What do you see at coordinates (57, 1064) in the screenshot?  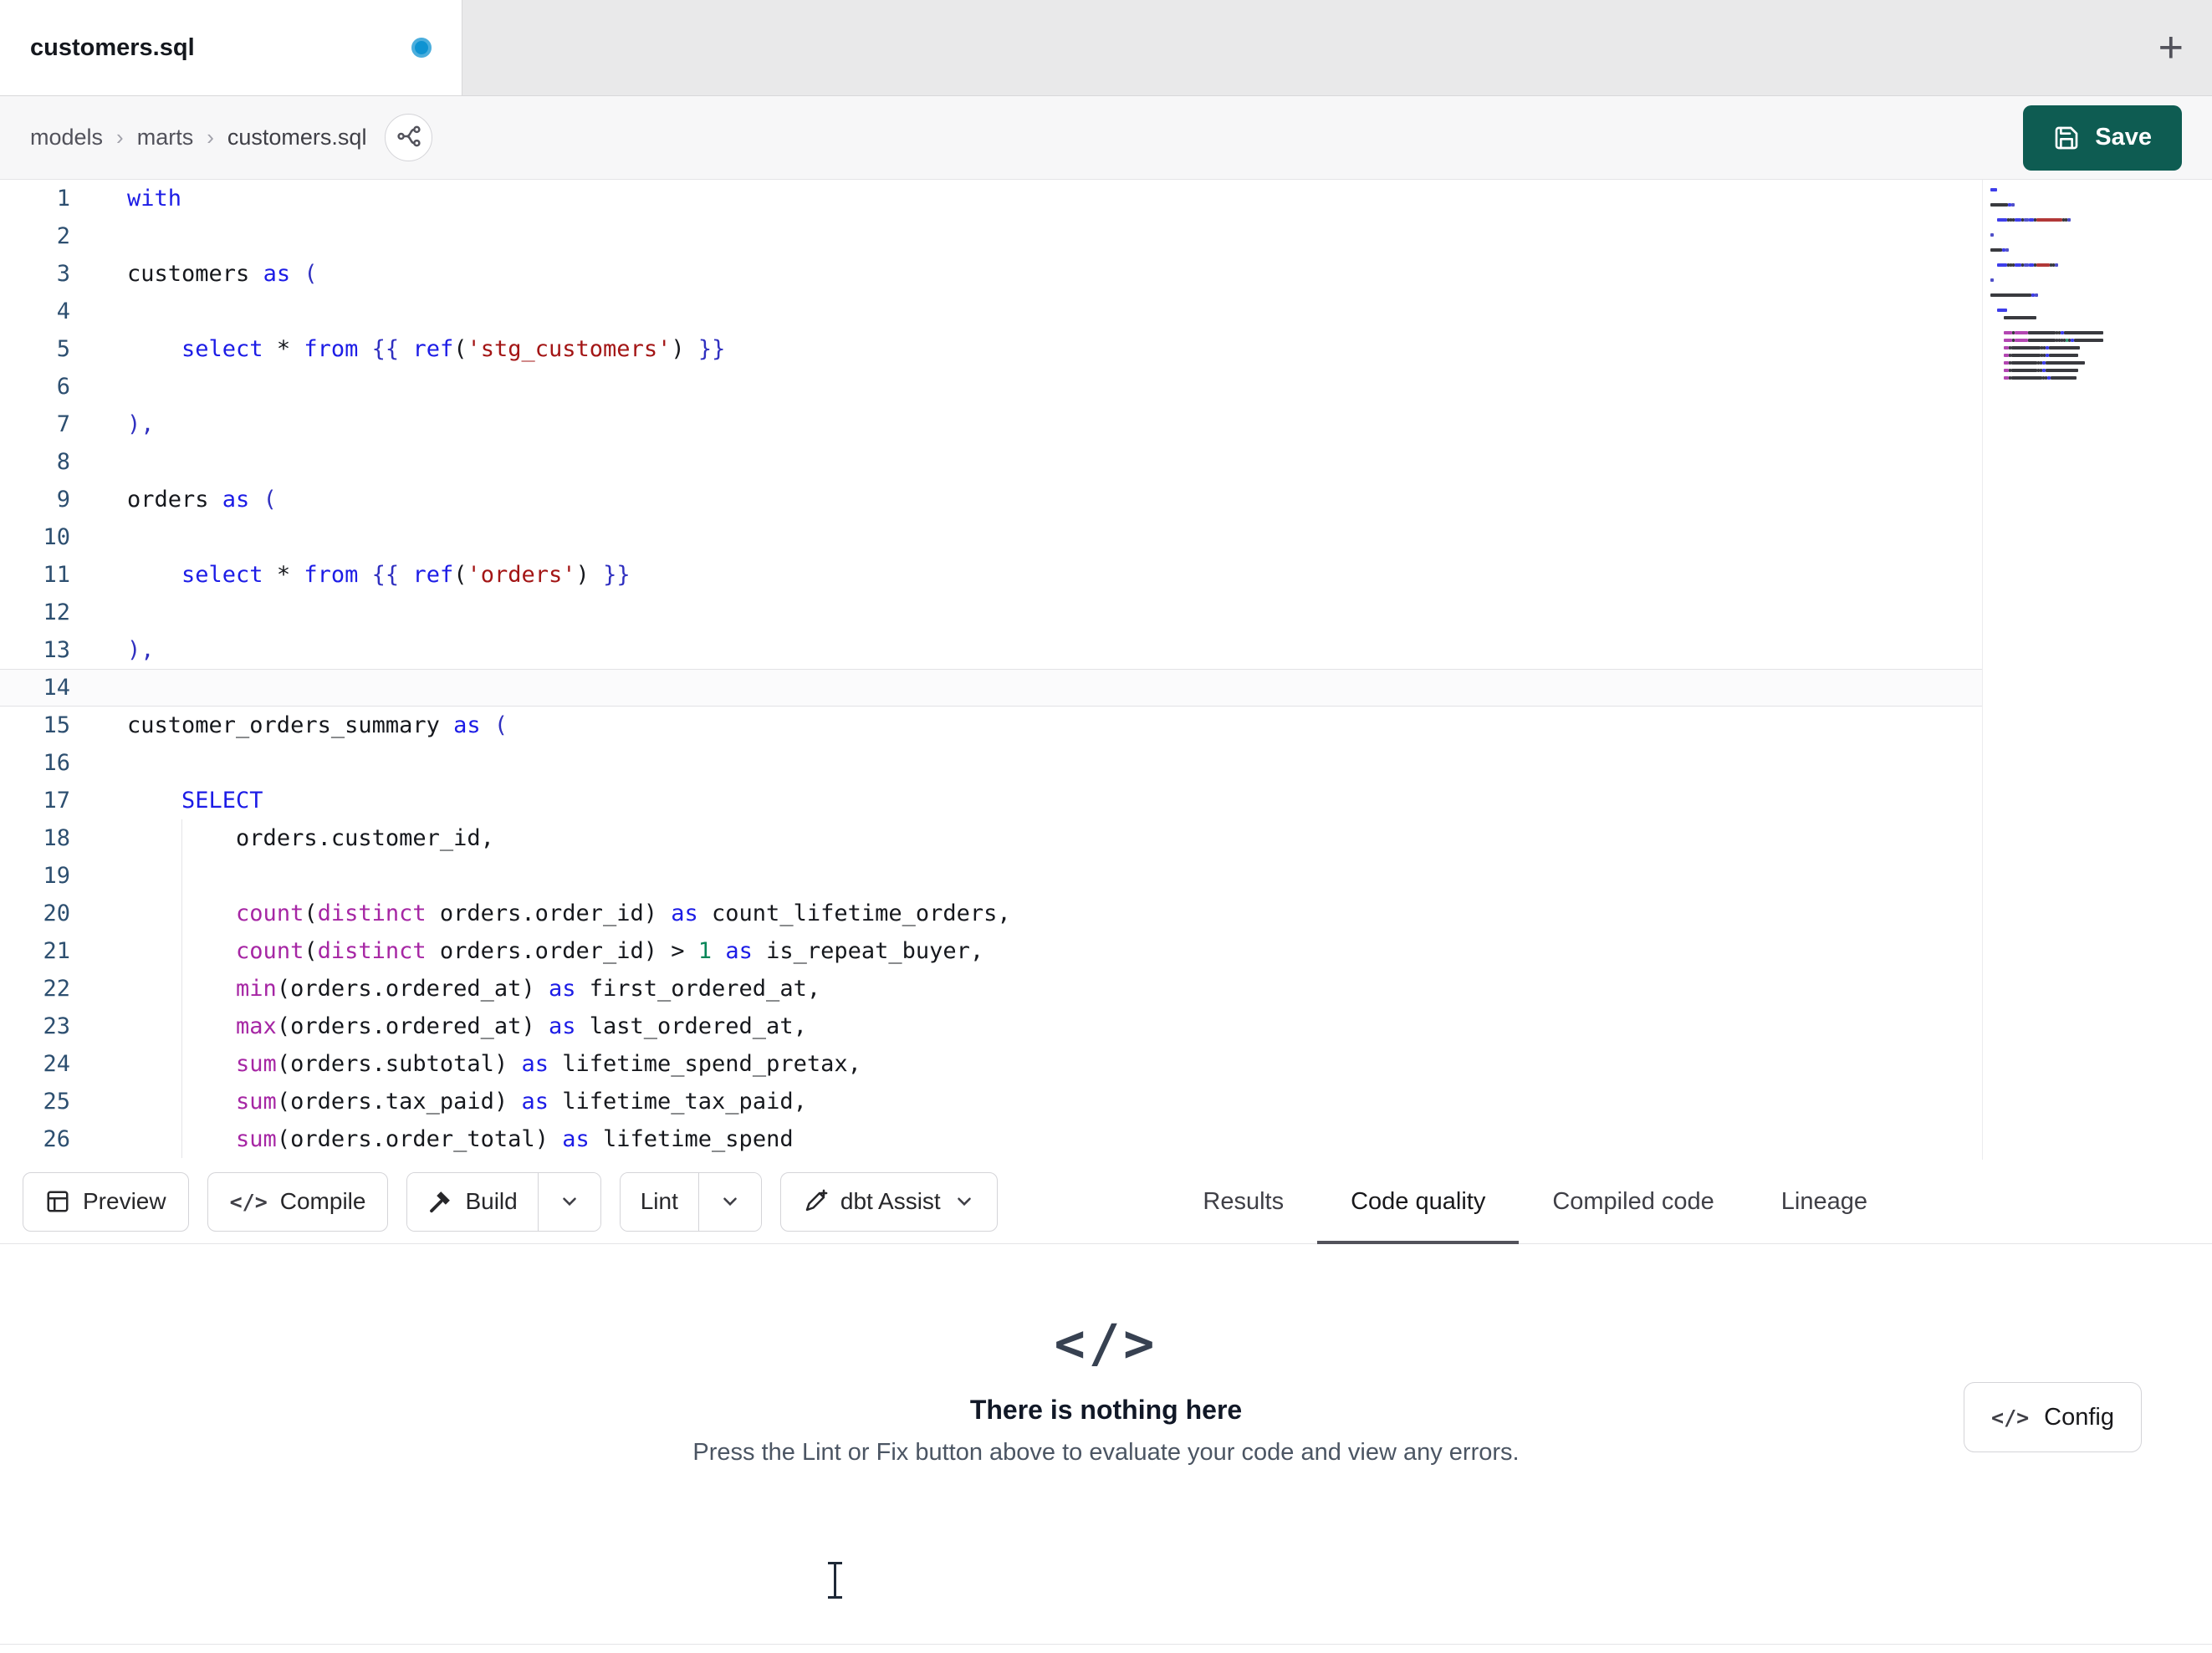 I see `line-number: 24` at bounding box center [57, 1064].